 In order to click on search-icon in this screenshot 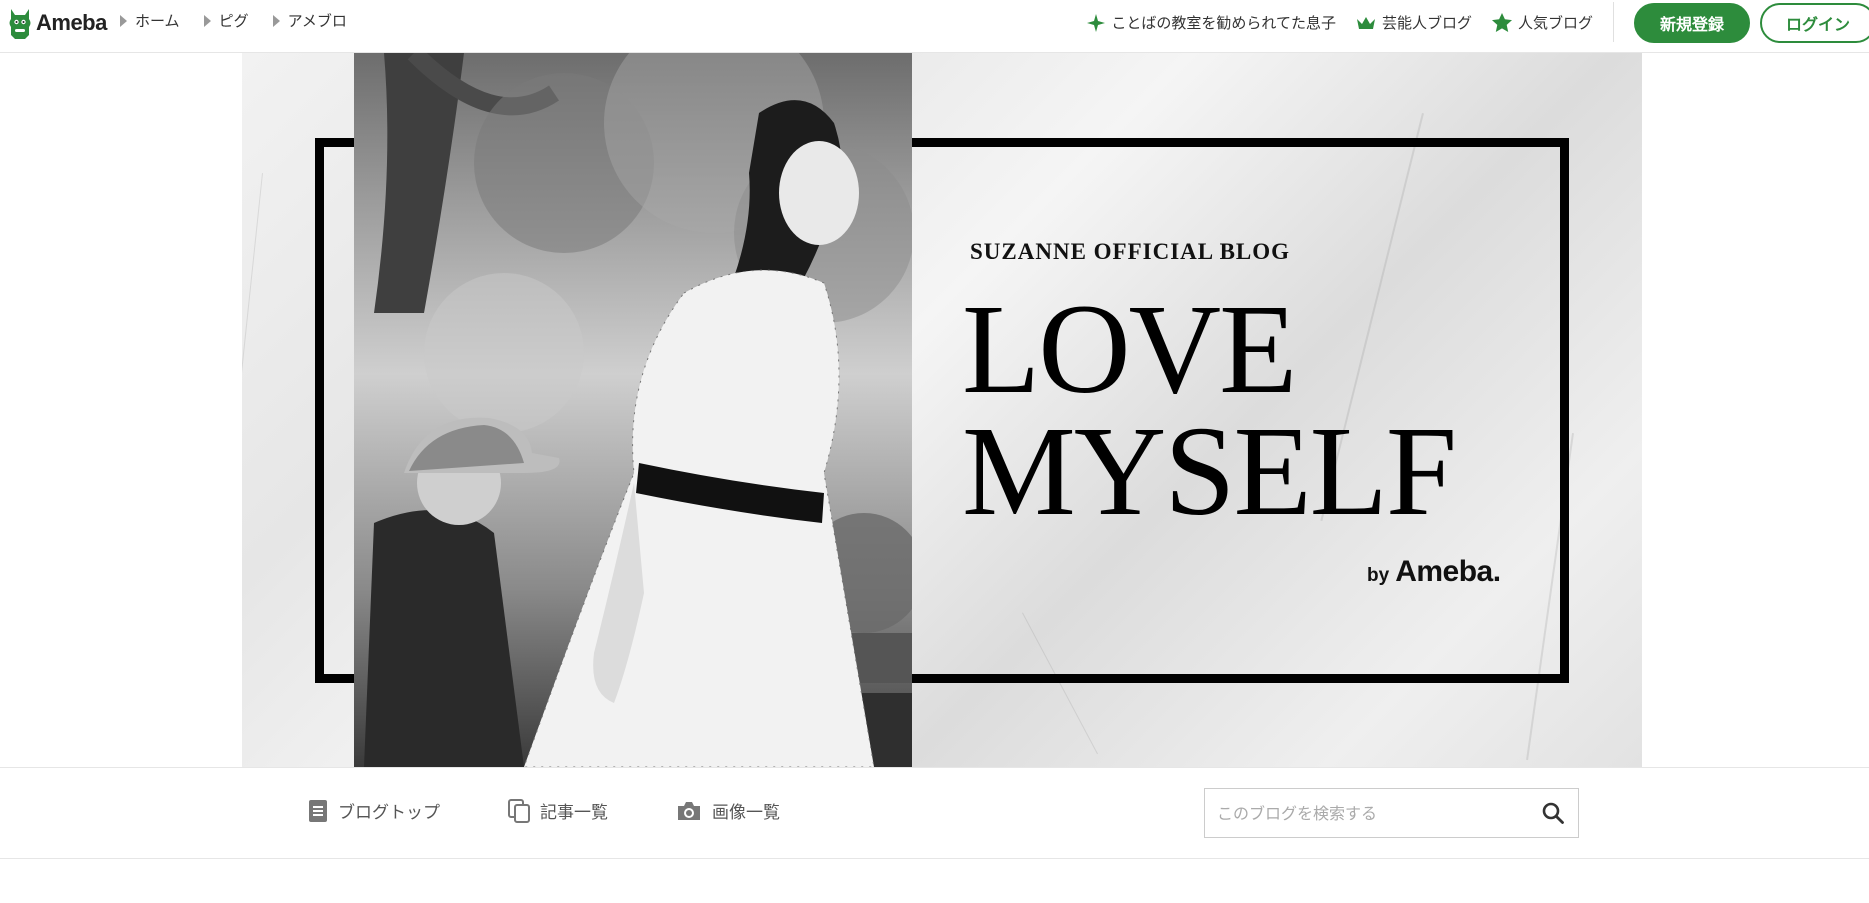, I will do `click(1553, 813)`.